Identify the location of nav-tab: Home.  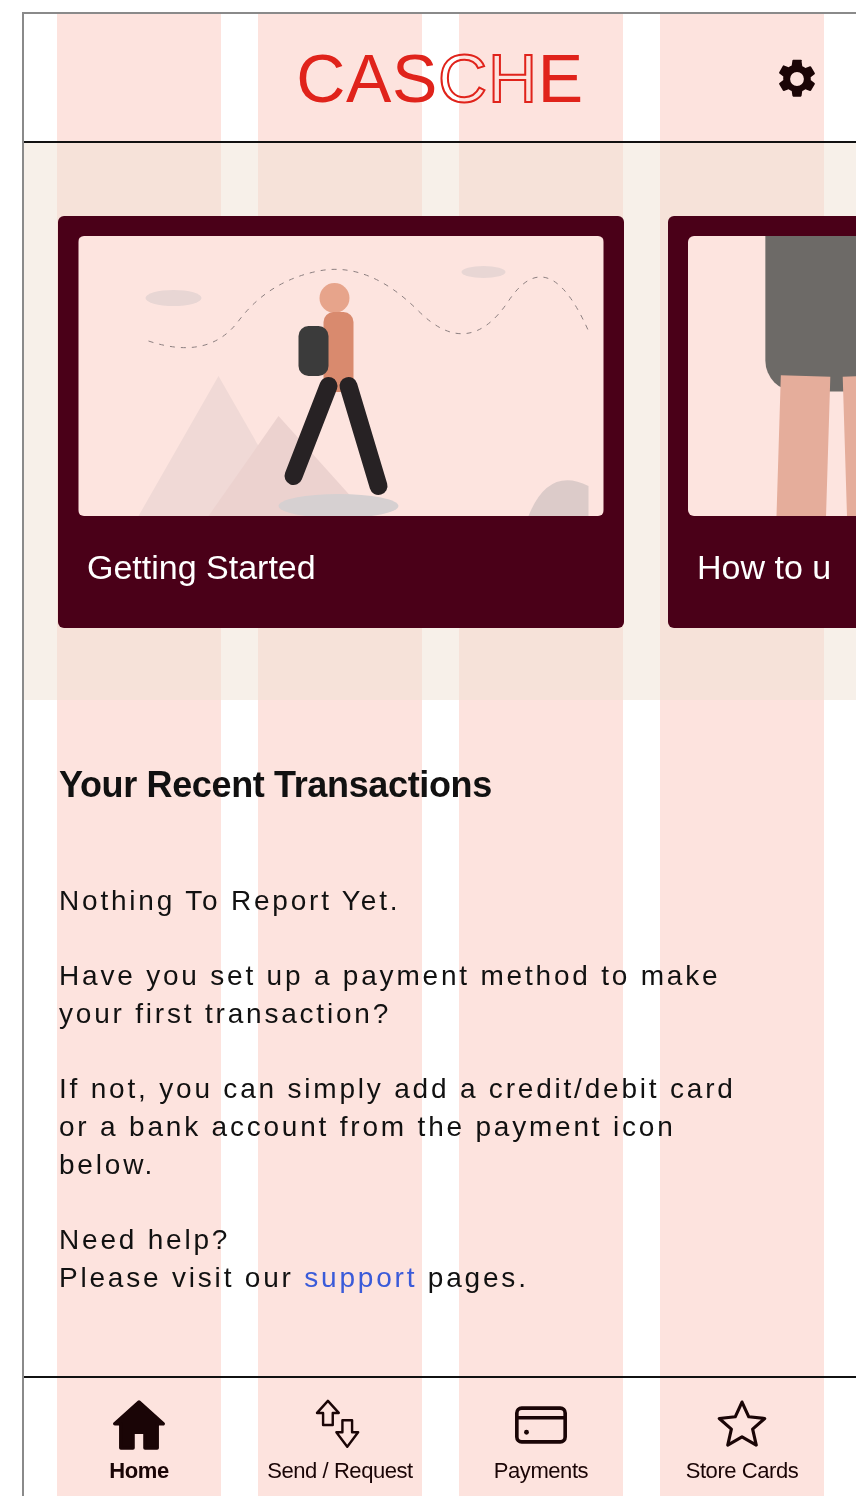
(139, 1437).